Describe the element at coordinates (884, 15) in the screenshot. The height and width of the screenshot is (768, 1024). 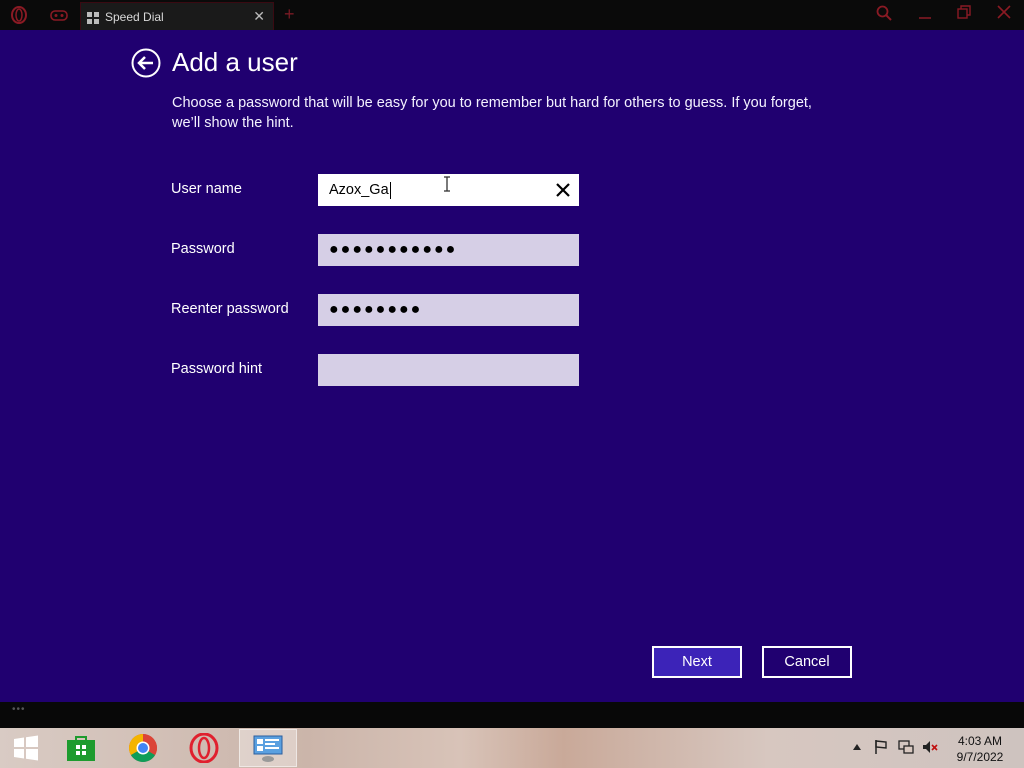
I see `search-icon` at that location.